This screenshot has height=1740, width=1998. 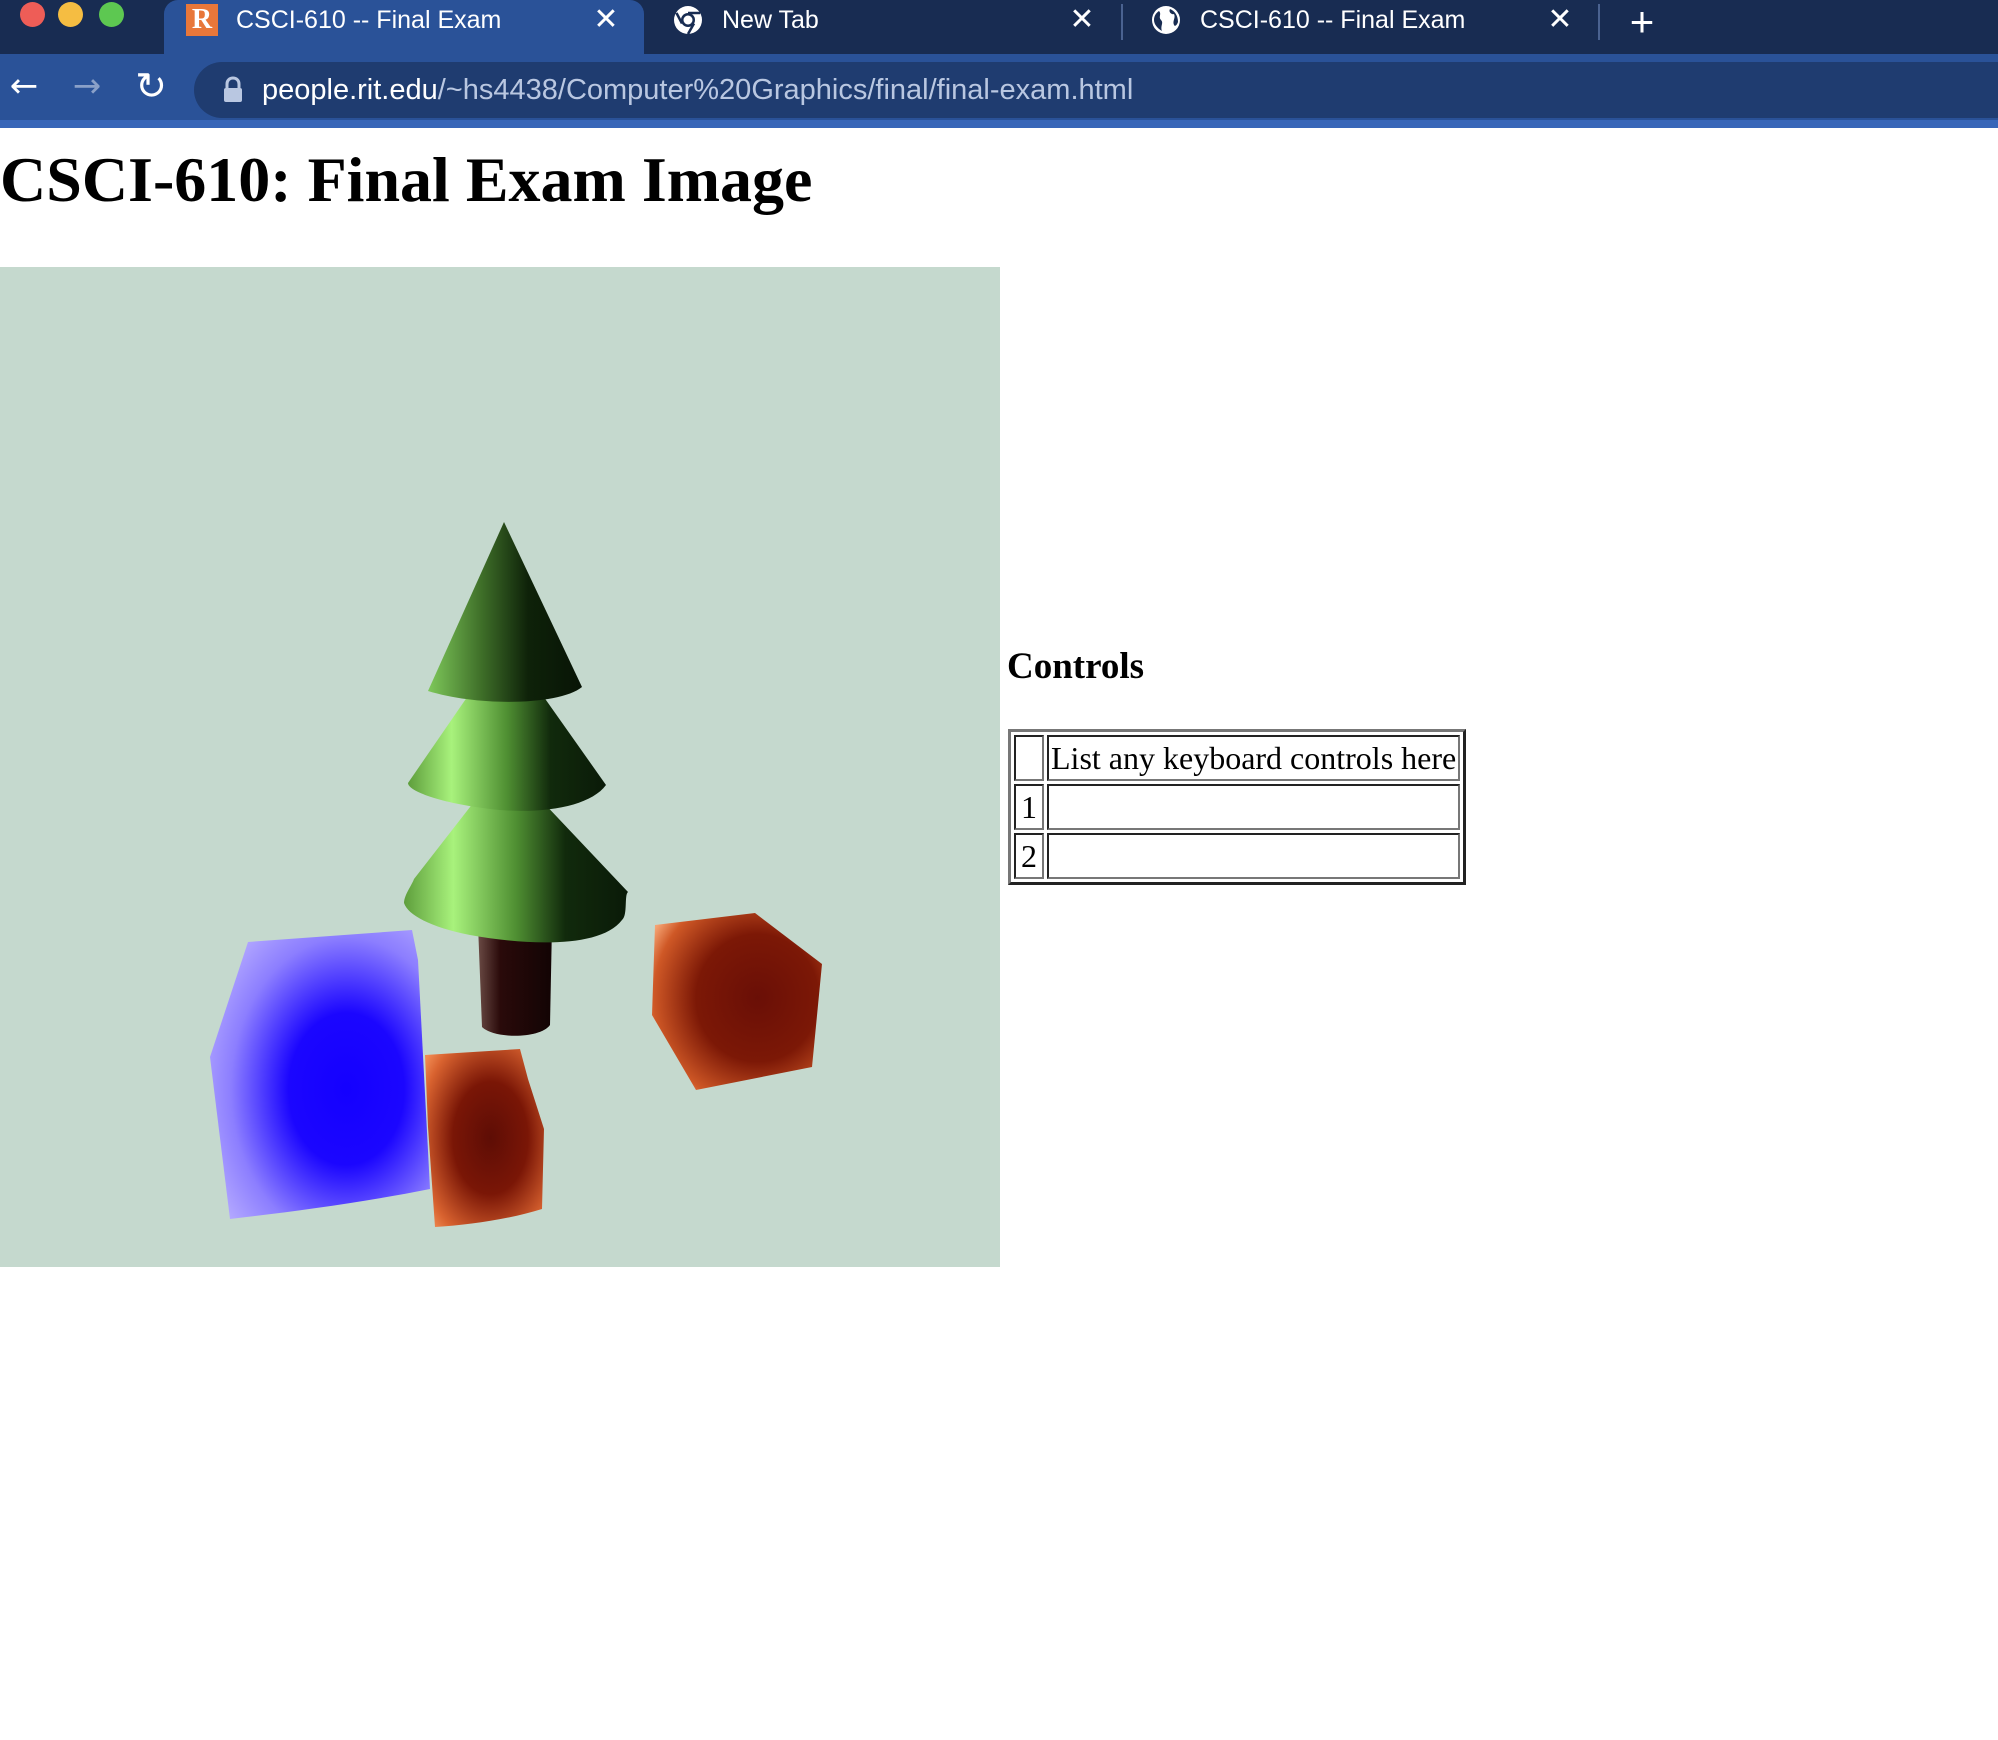 I want to click on table-header-row: List any keyboard controls here, so click(x=1237, y=758).